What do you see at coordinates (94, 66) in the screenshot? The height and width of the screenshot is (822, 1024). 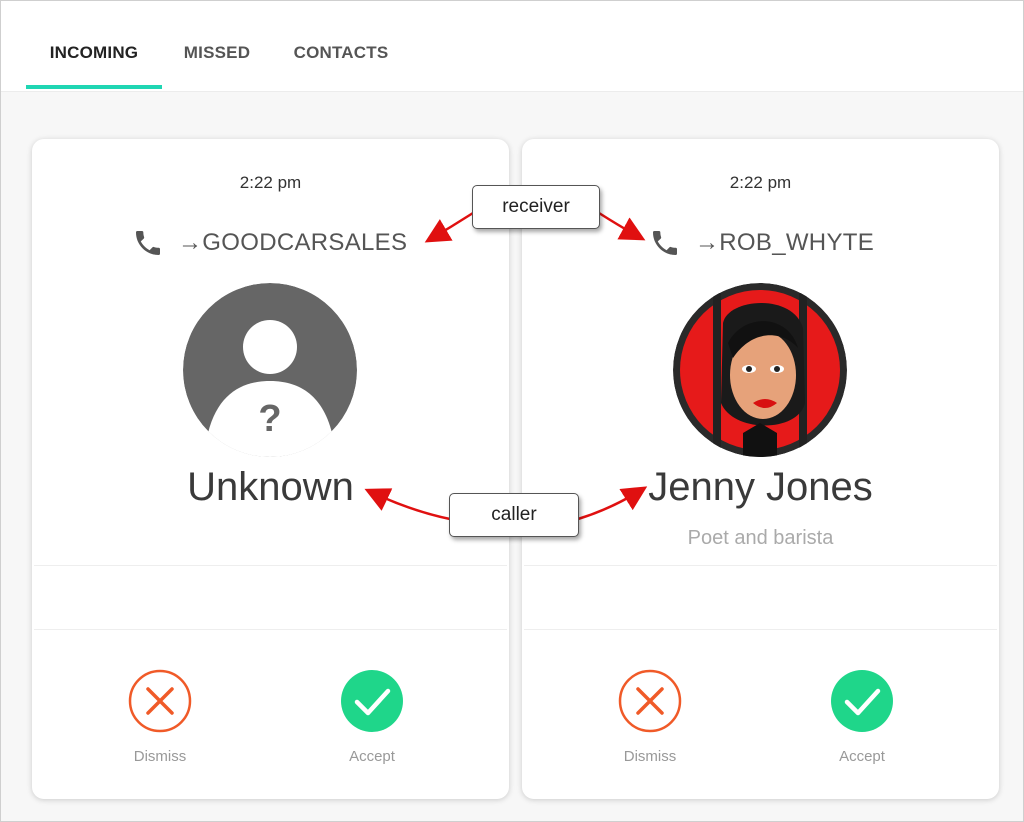 I see `tab-incoming: INCOMING` at bounding box center [94, 66].